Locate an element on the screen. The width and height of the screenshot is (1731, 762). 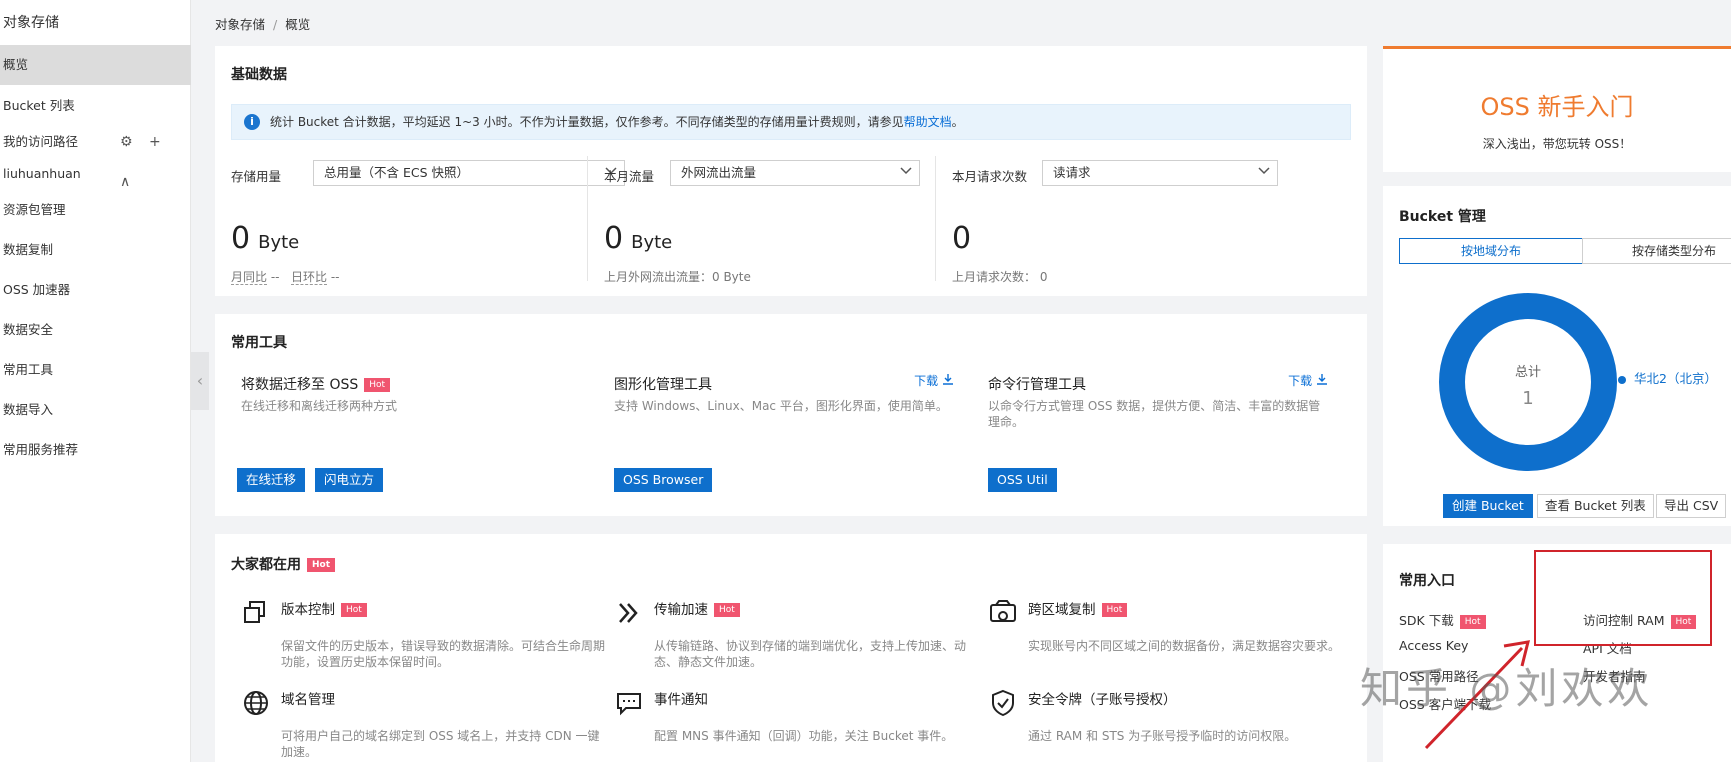
breadcrumb-root: 对象存储 is located at coordinates (240, 24).